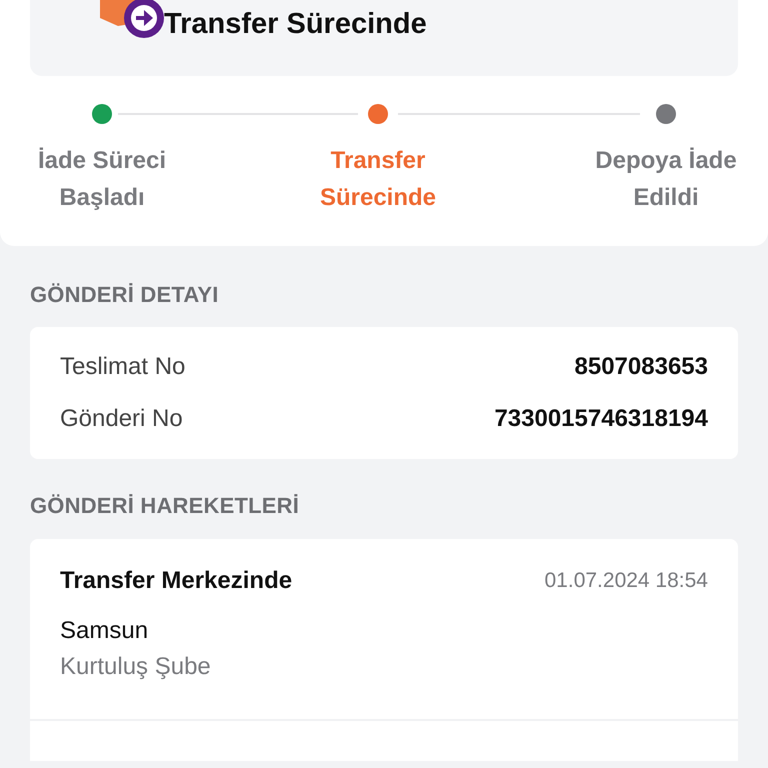 The image size is (768, 768). I want to click on step-label: İade Süreci Başladı, so click(102, 179).